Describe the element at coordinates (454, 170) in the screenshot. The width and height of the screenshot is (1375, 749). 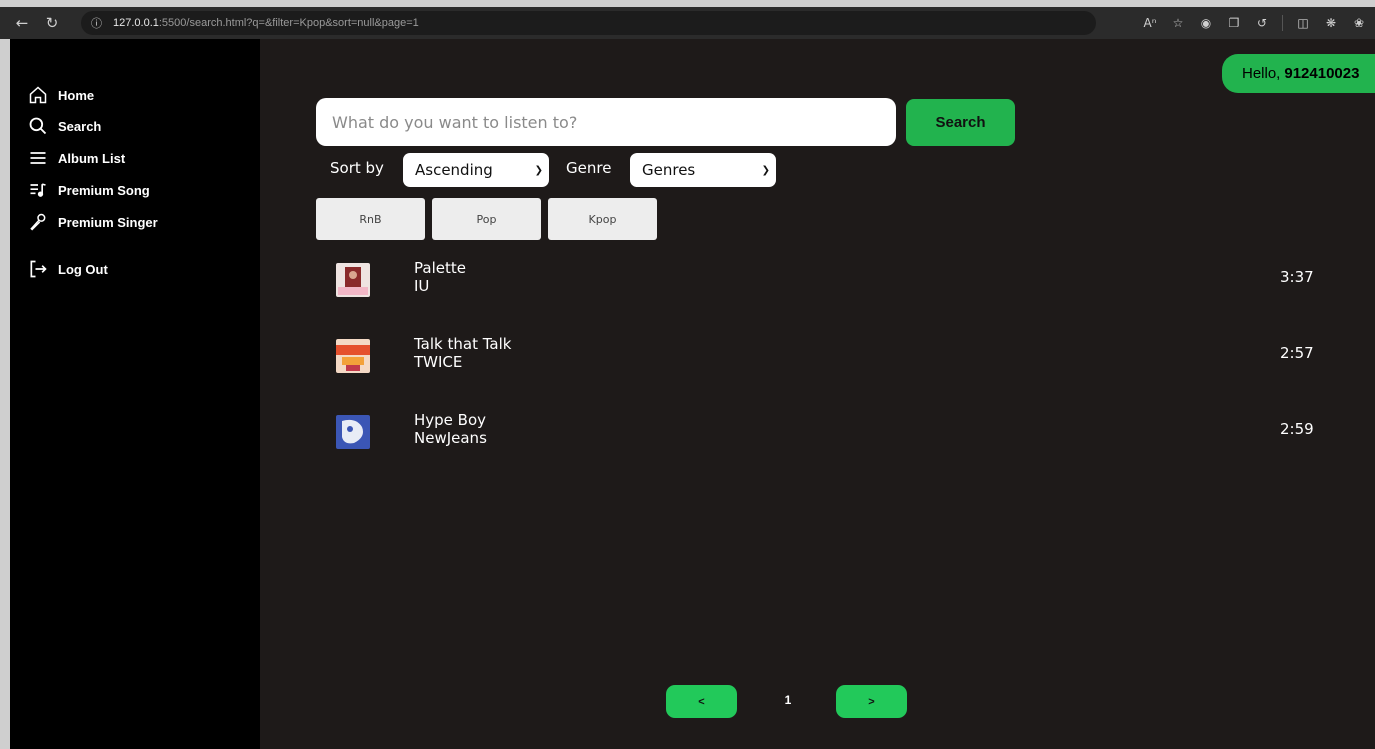
I see `sort-selected-value: Ascending` at that location.